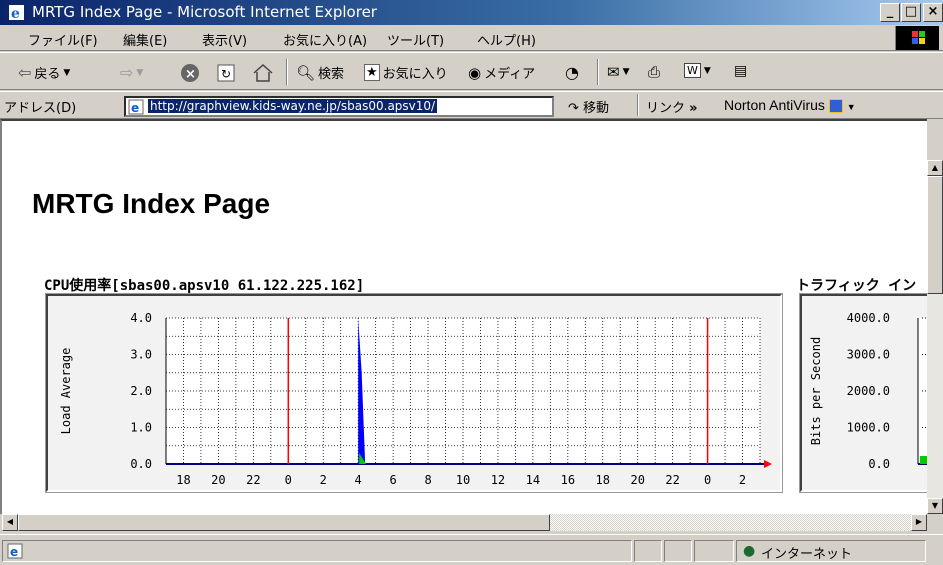 Image resolution: width=943 pixels, height=565 pixels. I want to click on status-lock-cell, so click(678, 551).